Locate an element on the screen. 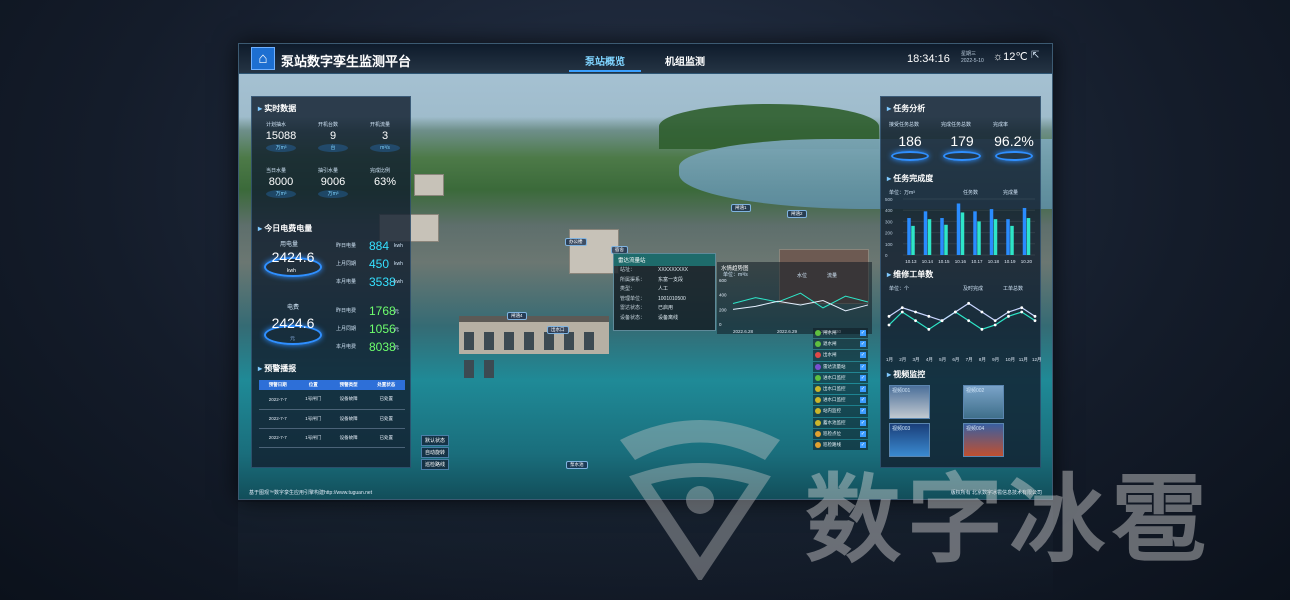 This screenshot has height=600, width=1290. y-tick-label: 0 is located at coordinates (886, 255).